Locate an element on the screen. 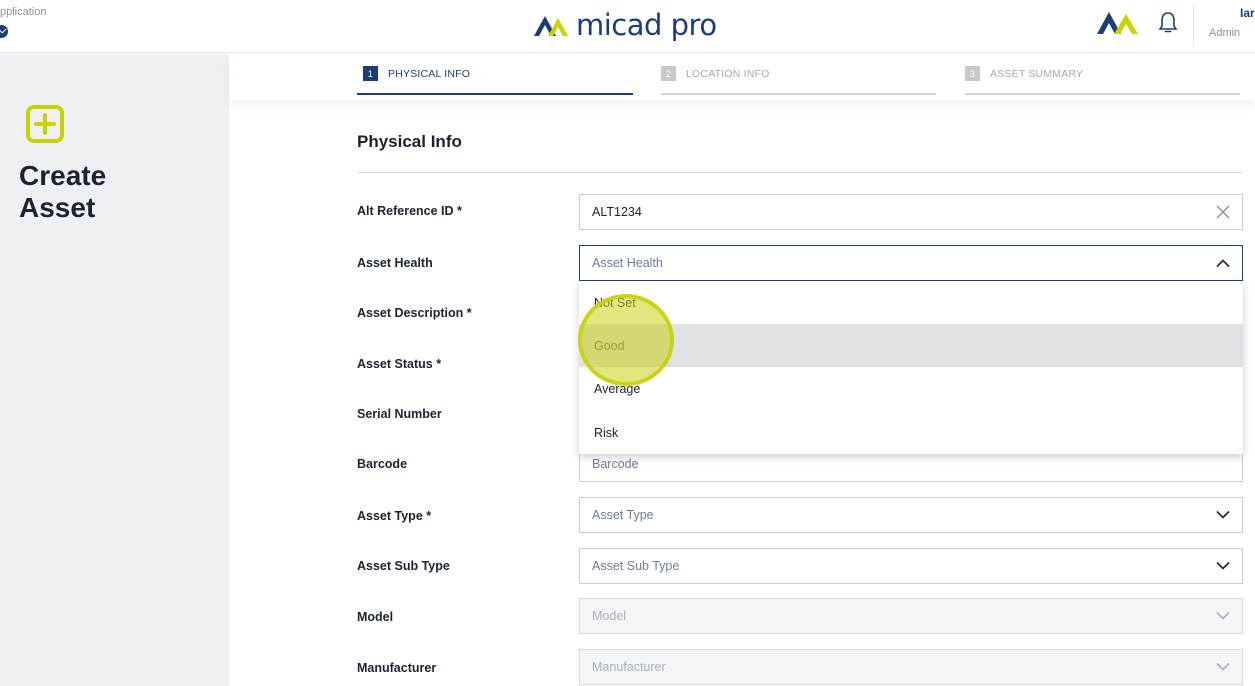 The image size is (1255, 686). page-title: Create Asset is located at coordinates (62, 192).